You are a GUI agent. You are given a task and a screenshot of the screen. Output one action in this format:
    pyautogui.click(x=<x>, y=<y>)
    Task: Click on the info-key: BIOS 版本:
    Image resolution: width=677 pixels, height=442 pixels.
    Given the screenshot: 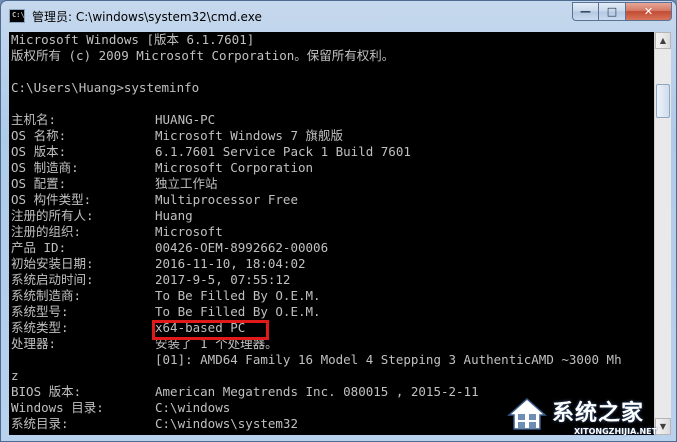 What is the action you would take?
    pyautogui.click(x=46, y=391)
    